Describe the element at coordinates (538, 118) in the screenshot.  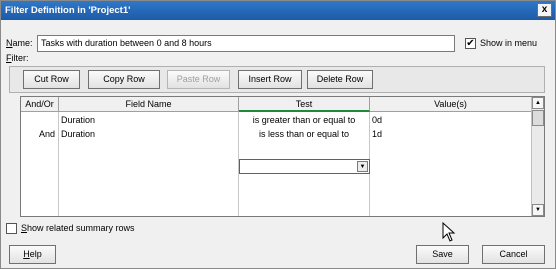
I see `scrollbar-thumb` at that location.